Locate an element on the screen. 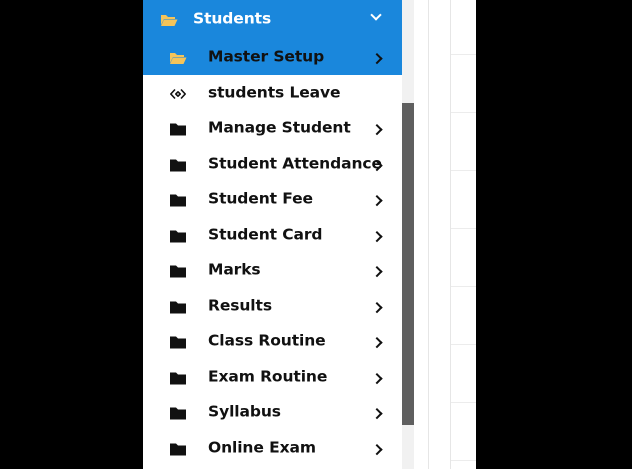 The width and height of the screenshot is (632, 469). sidebar-item-exam-routine: Exam Routine is located at coordinates (272, 377).